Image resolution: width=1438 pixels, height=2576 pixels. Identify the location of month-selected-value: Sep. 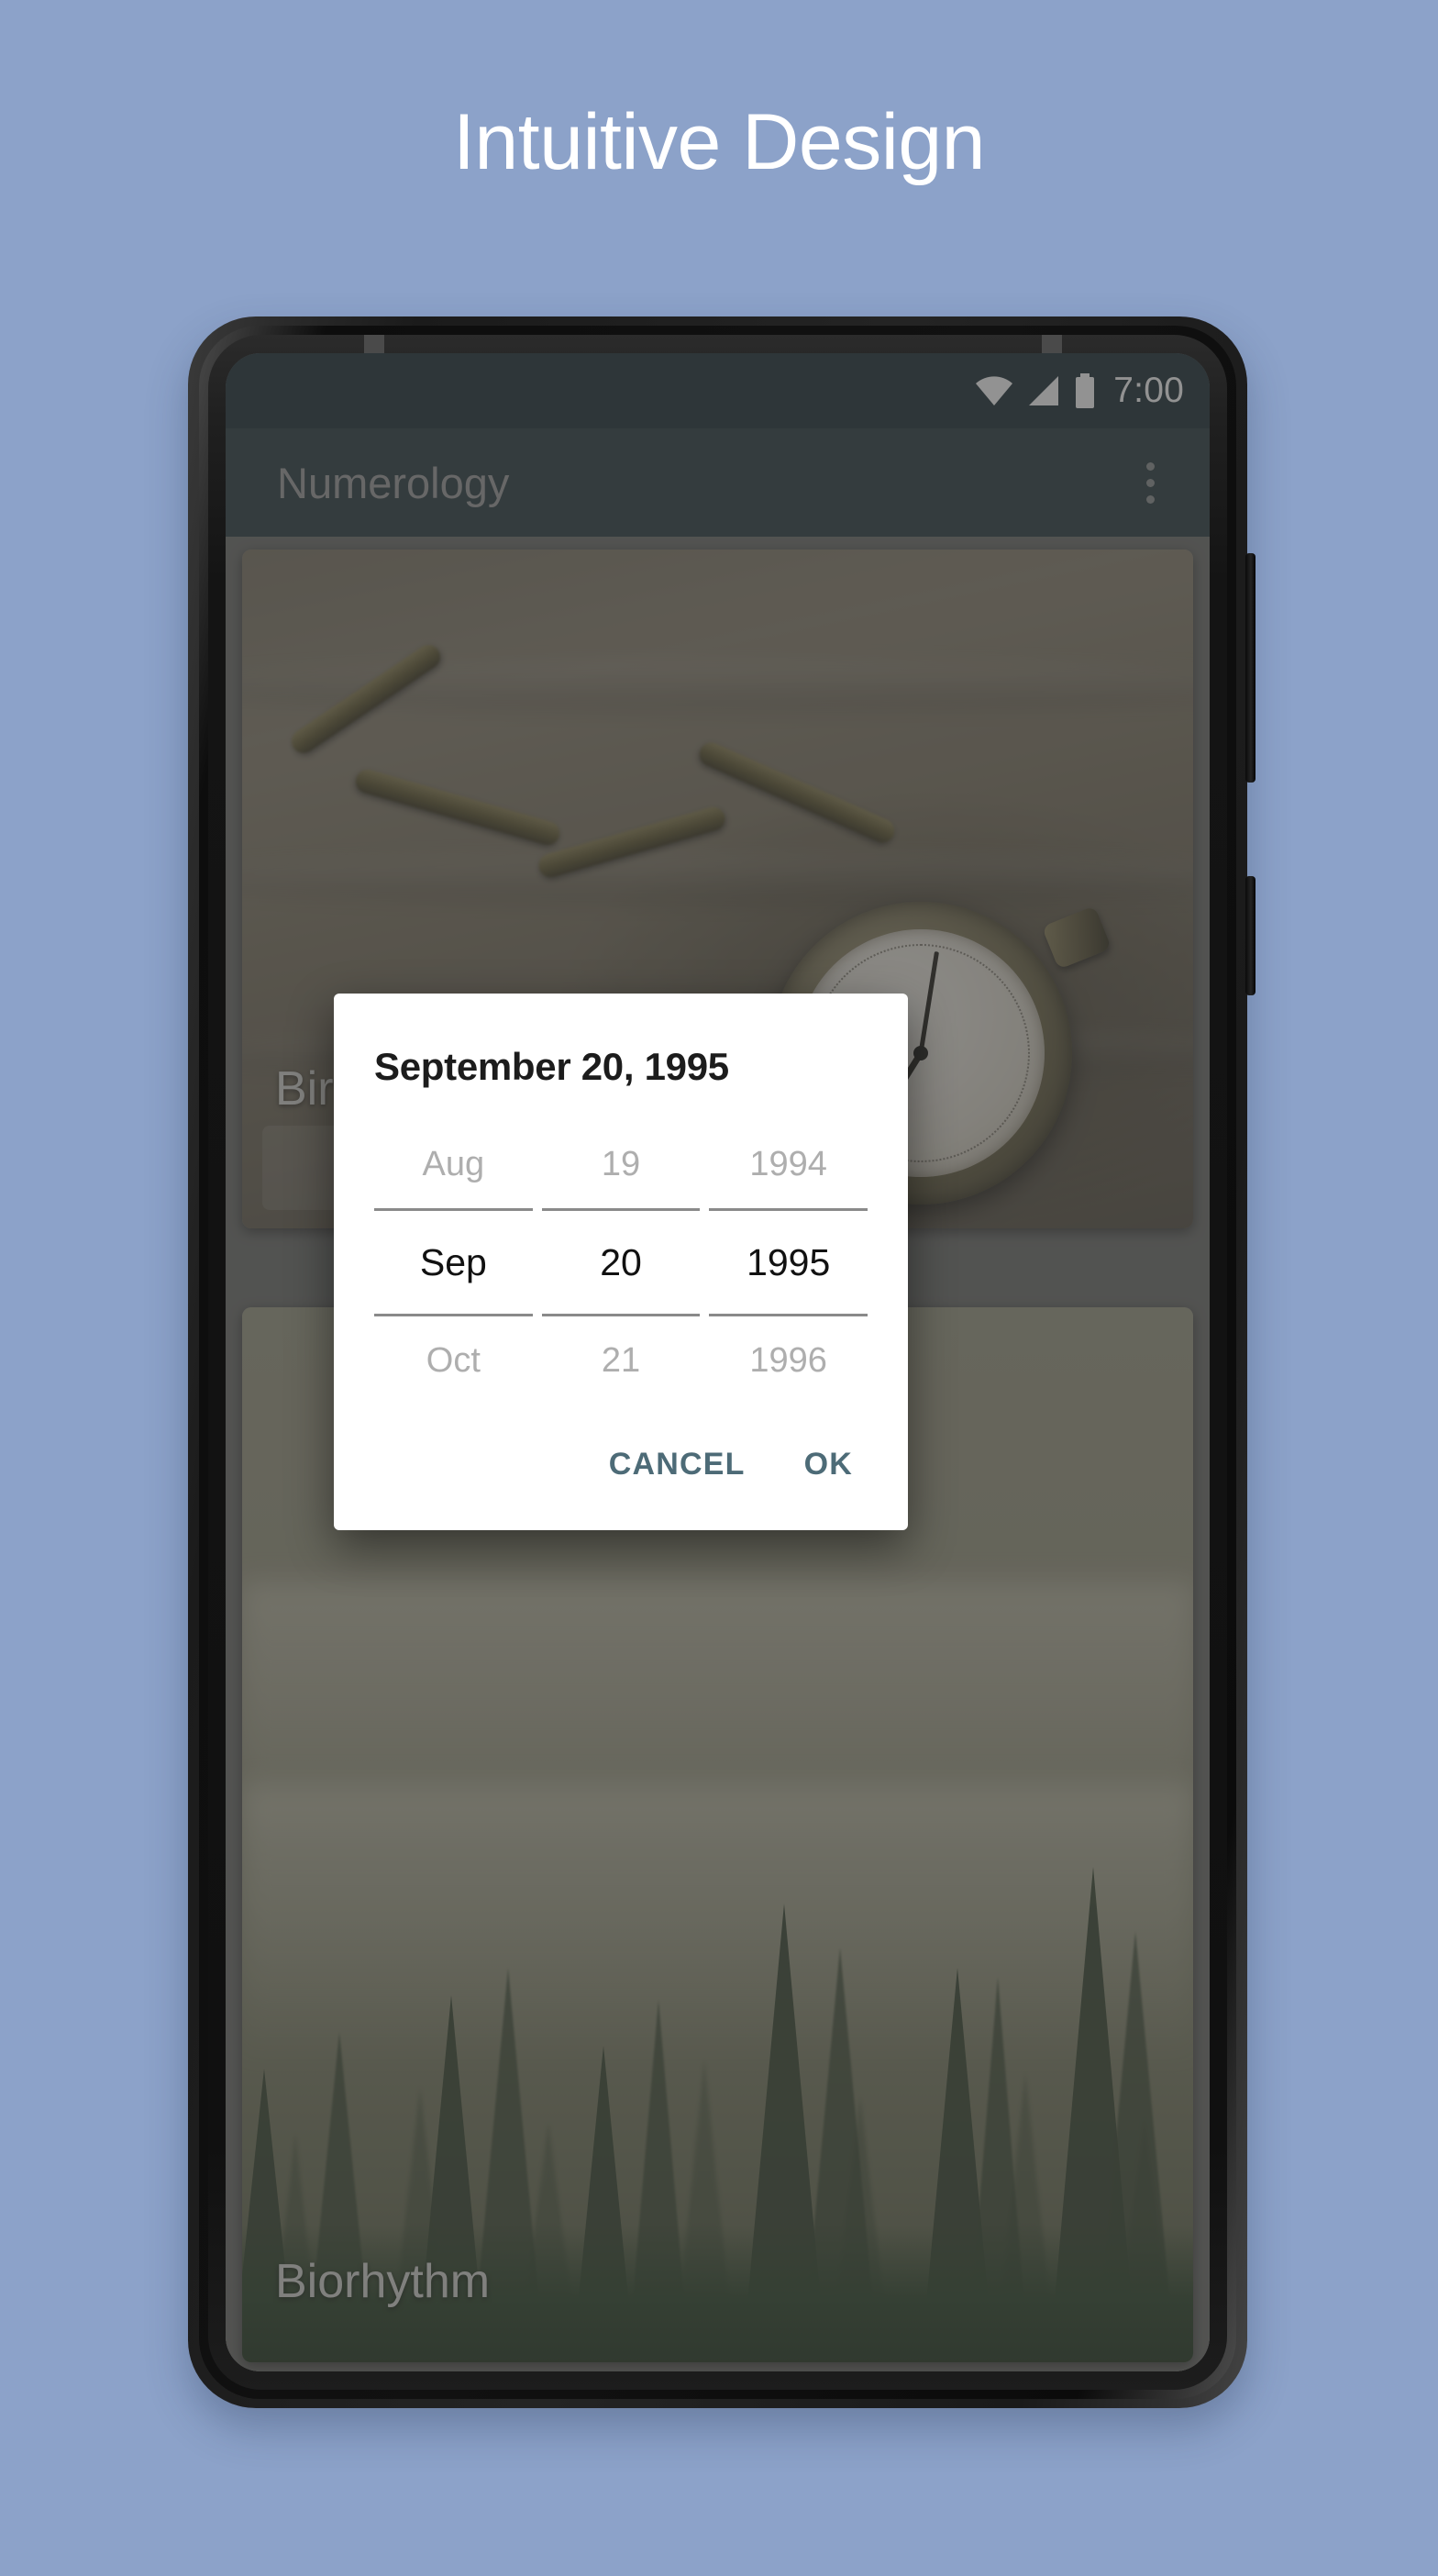
(454, 1262).